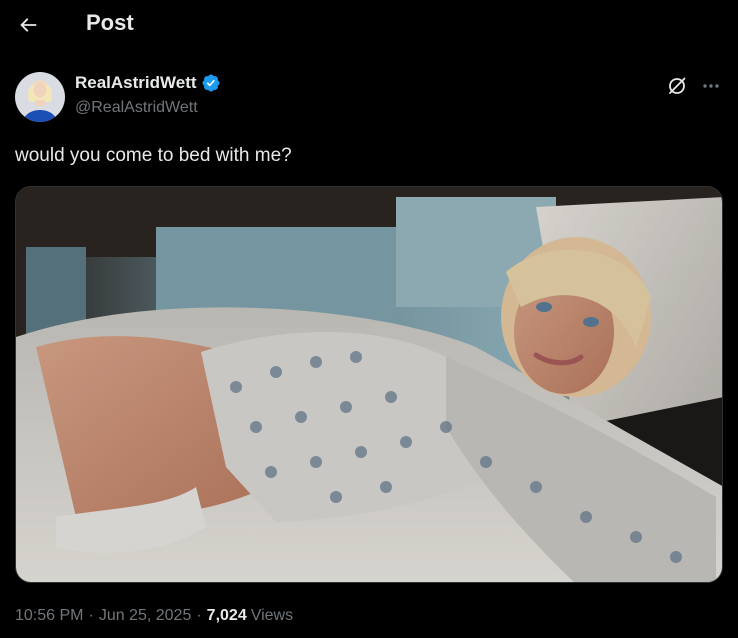 The image size is (738, 638). Describe the element at coordinates (153, 155) in the screenshot. I see `post-text: would you come to bed with me?` at that location.